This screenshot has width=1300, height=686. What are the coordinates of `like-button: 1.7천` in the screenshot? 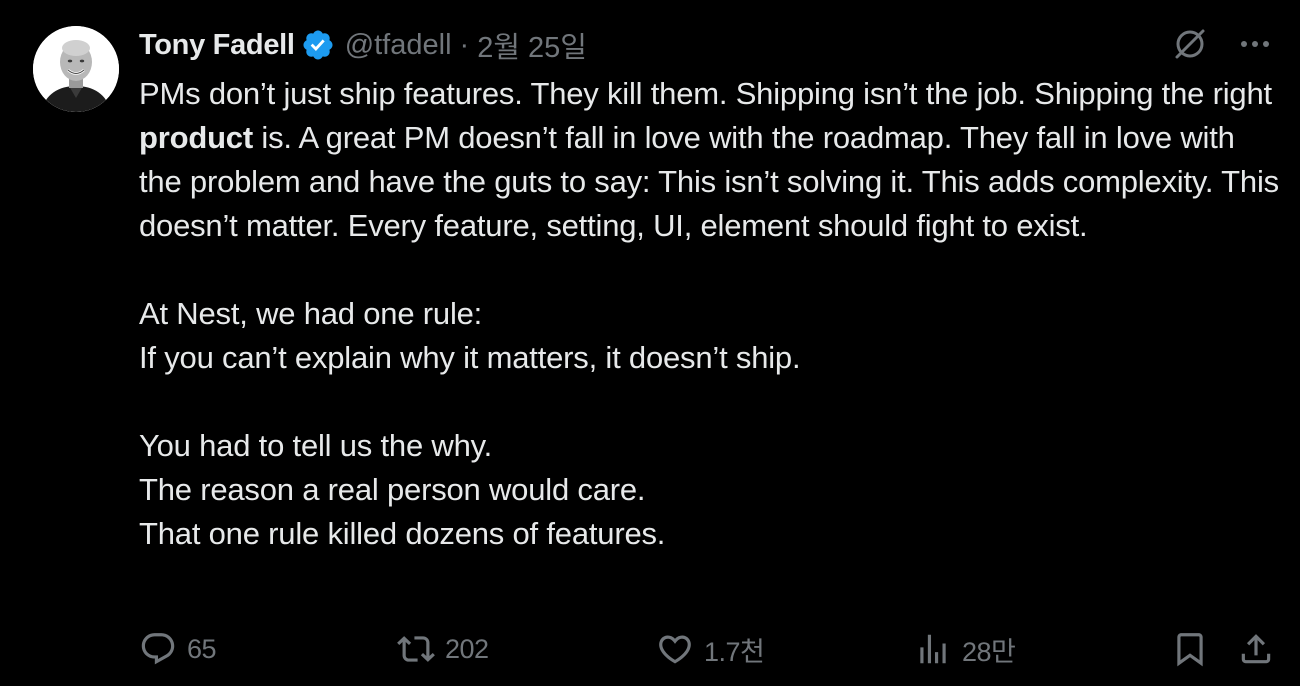 It's located at (710, 649).